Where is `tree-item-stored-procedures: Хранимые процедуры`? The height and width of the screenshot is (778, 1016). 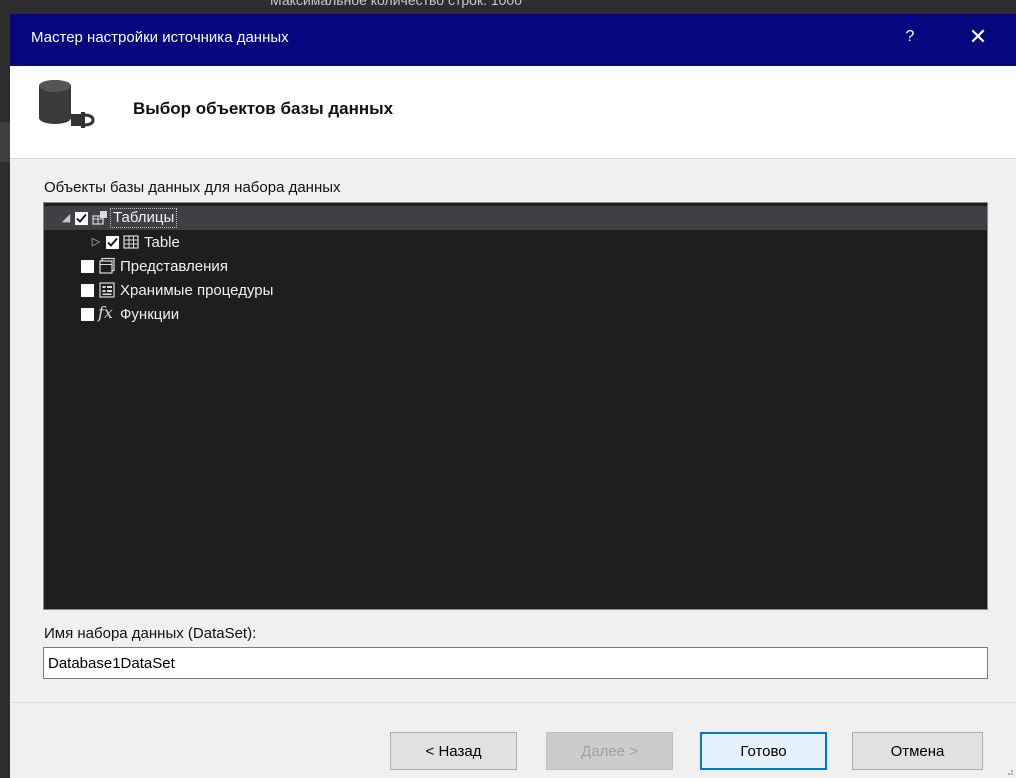
tree-item-stored-procedures: Хранимые процедуры is located at coordinates (515, 290).